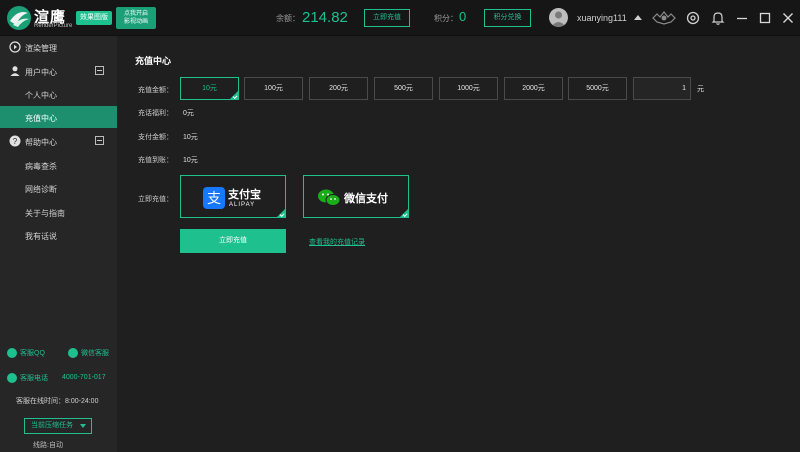  What do you see at coordinates (12, 353) in the screenshot?
I see `qq-icon` at bounding box center [12, 353].